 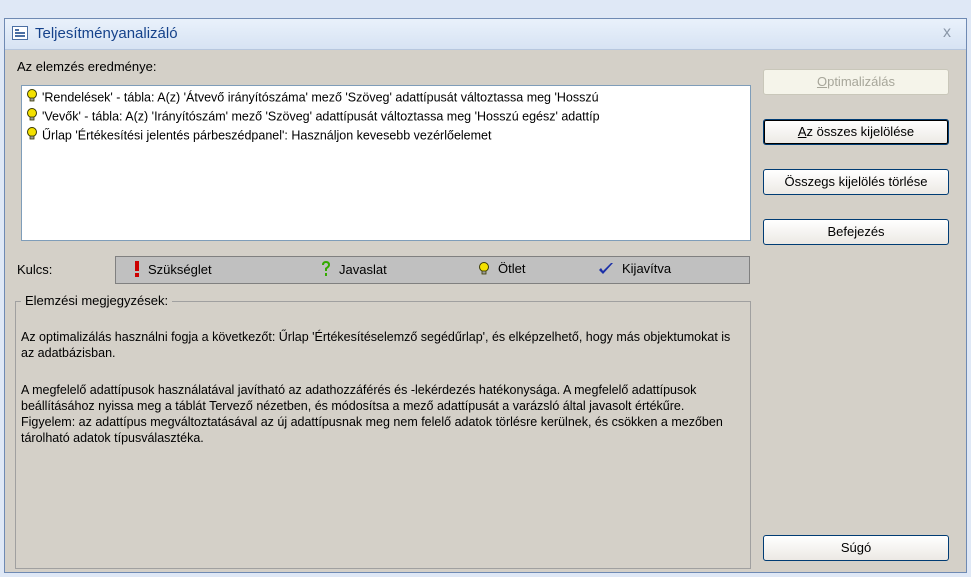 I want to click on key-legend: Szükséglet Javaslat Ötlet Kijavítva, so click(x=432, y=270).